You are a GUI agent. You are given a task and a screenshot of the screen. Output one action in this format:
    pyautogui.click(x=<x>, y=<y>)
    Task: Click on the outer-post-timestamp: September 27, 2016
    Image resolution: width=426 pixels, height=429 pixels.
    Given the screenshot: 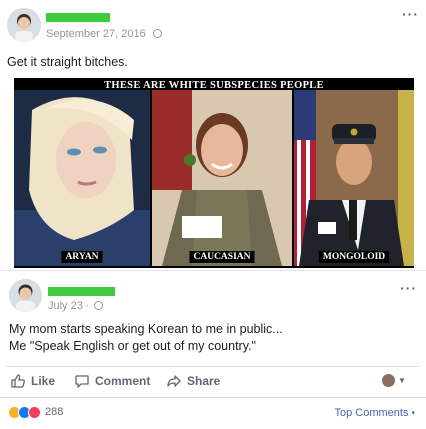 What is the action you would take?
    pyautogui.click(x=96, y=34)
    